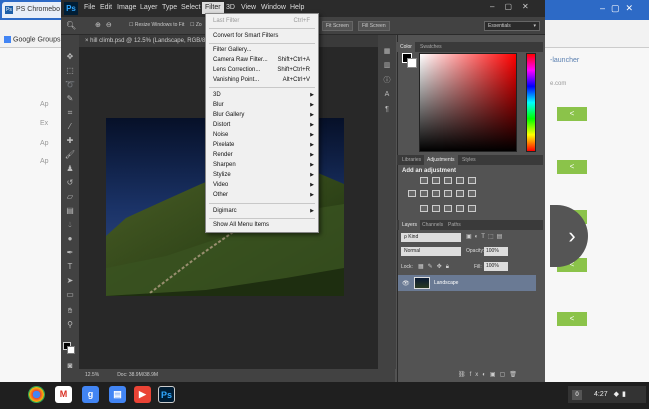 Image resolution: width=649 pixels, height=409 pixels. What do you see at coordinates (106, 25) in the screenshot?
I see `zoom-in-out-icons: ⊕⊖` at bounding box center [106, 25].